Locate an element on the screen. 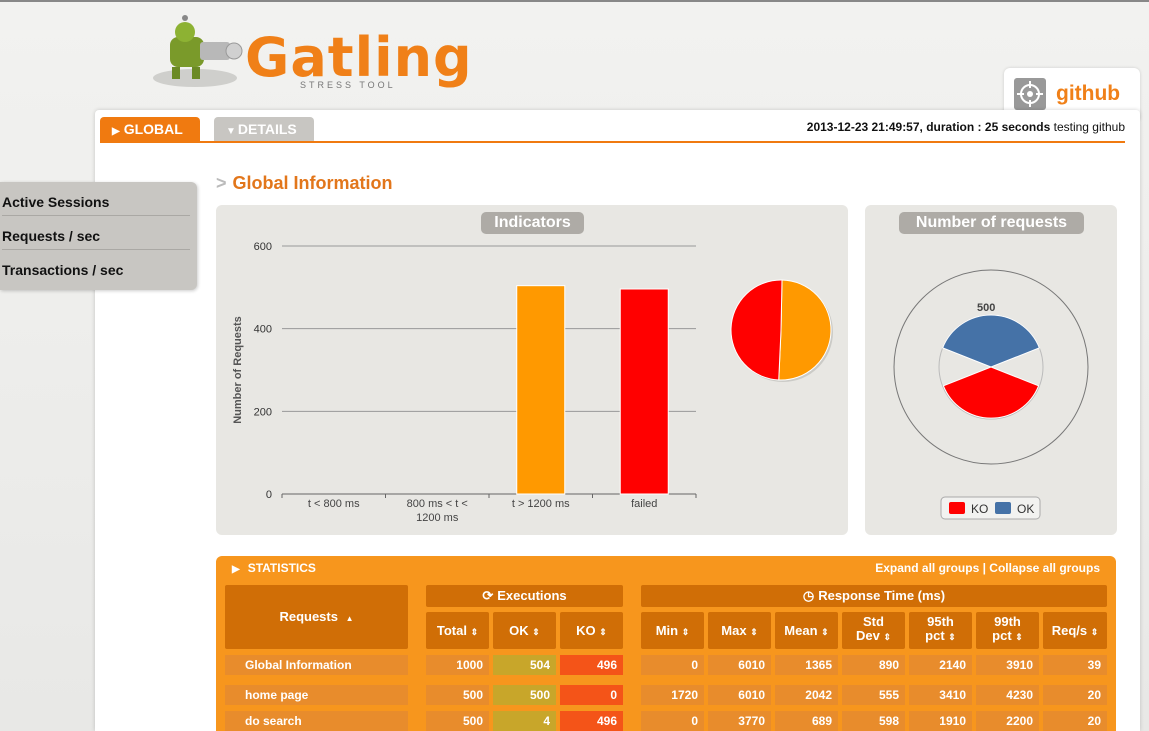 The width and height of the screenshot is (1149, 731). cell-p99: 4230 is located at coordinates (1007, 695).